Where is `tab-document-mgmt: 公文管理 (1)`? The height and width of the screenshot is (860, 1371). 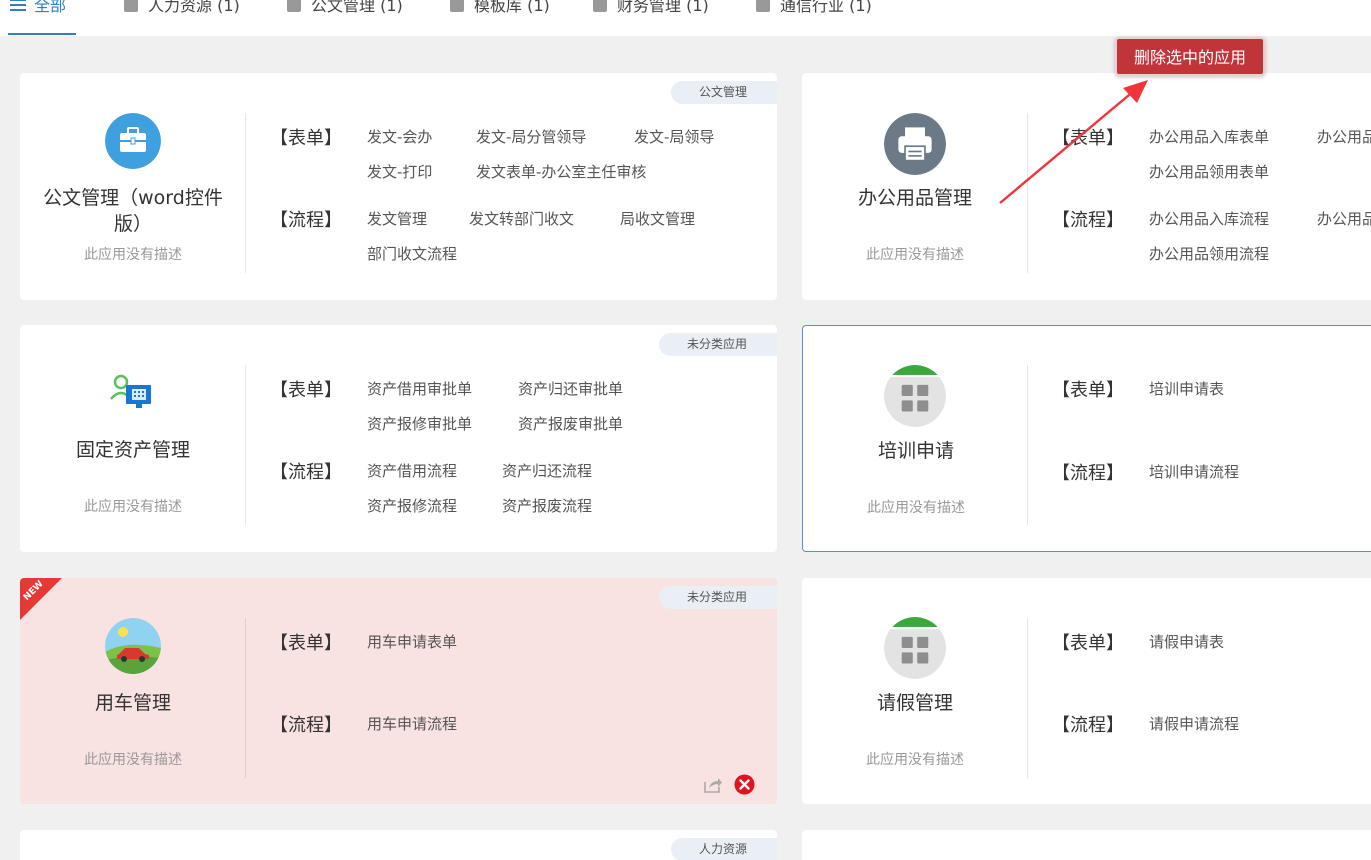
tab-document-mgmt: 公文管理 (1) is located at coordinates (345, 11).